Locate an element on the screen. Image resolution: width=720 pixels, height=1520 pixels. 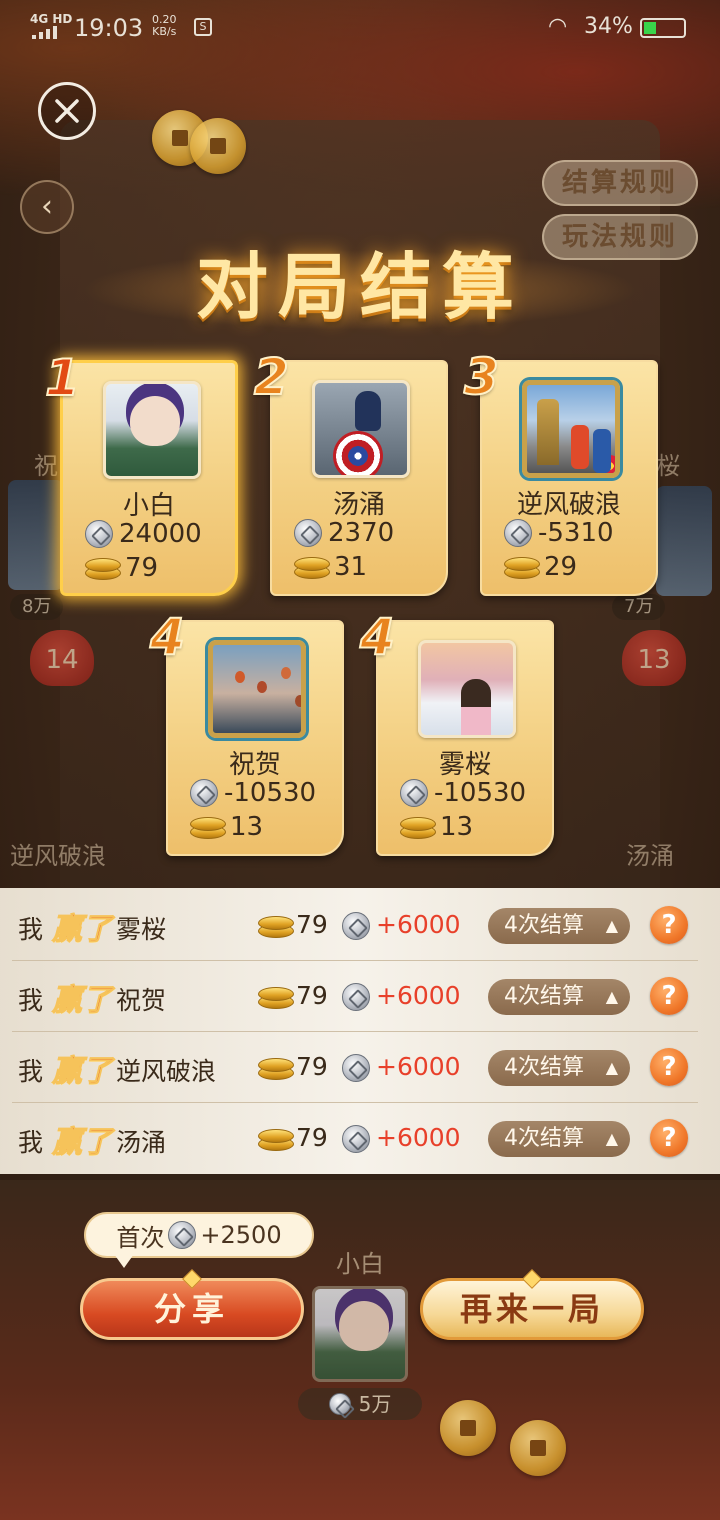
gold-stat: 31 is located at coordinates (330, 567).